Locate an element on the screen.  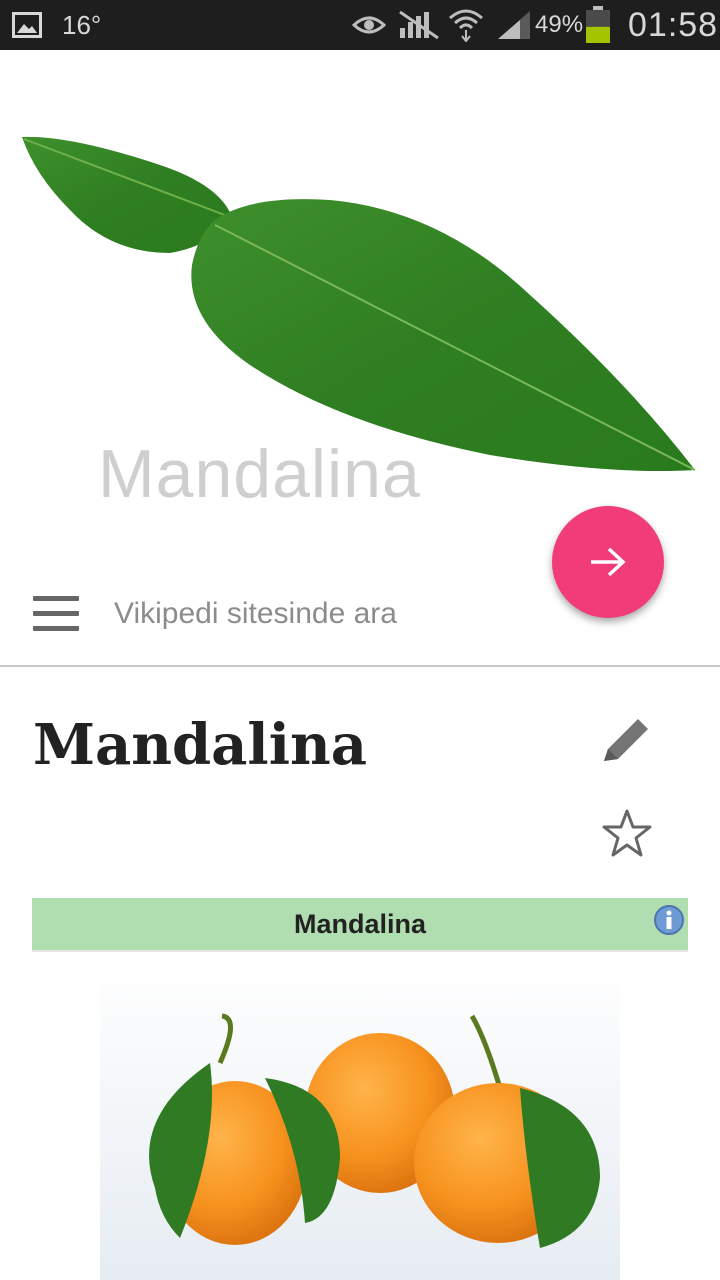
article-title: Mandalina is located at coordinates (200, 745).